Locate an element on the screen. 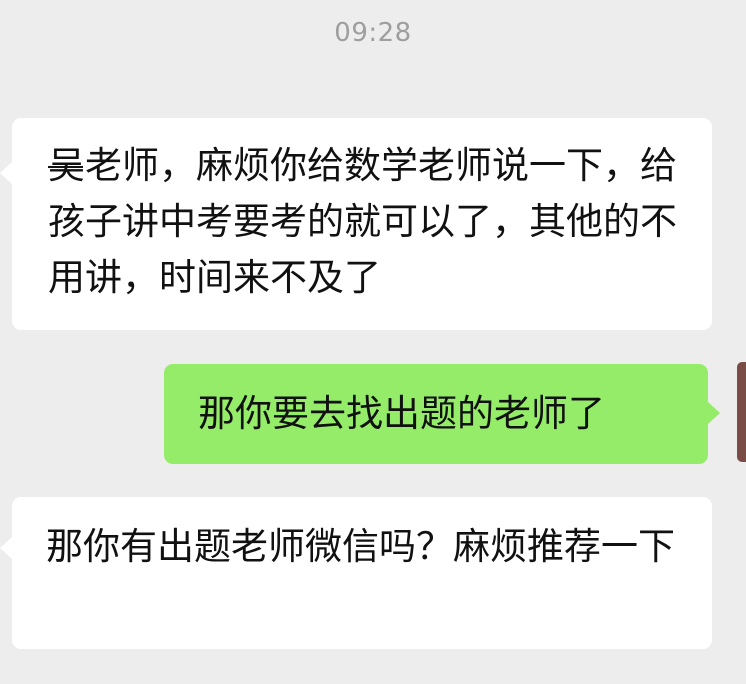 This screenshot has width=746, height=684. message-timestamp: 09:28 is located at coordinates (373, 33).